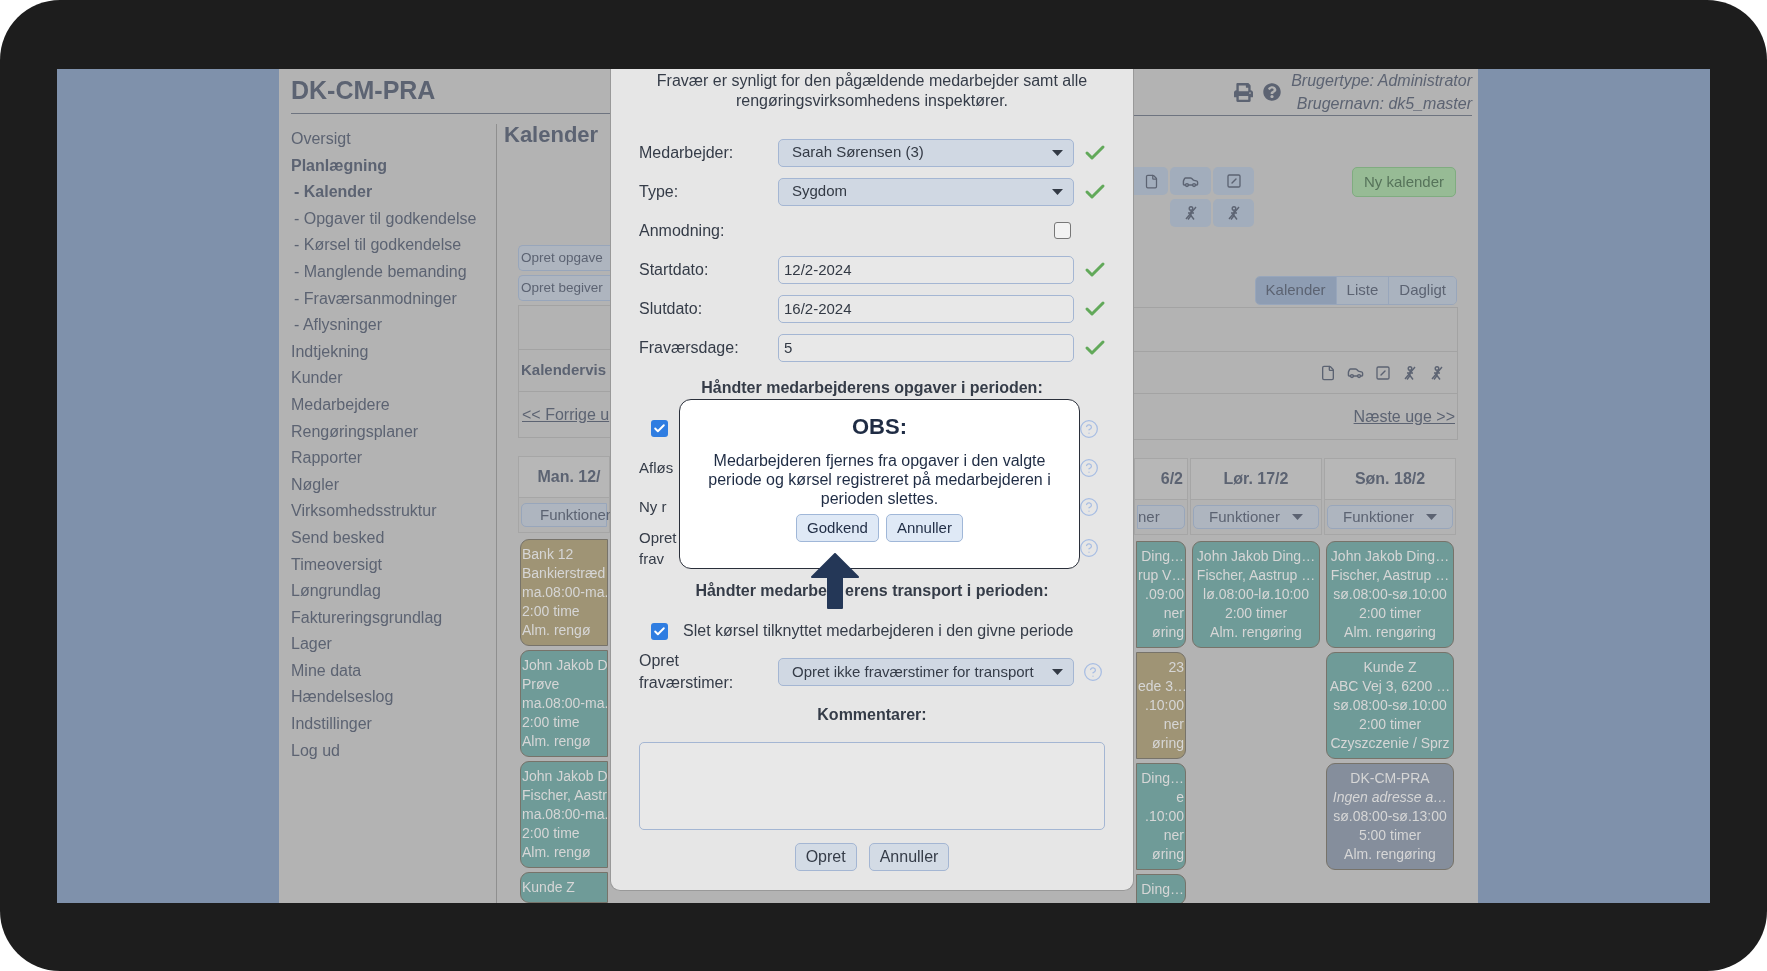 This screenshot has width=1767, height=971. I want to click on popup-title: OBS:, so click(879, 427).